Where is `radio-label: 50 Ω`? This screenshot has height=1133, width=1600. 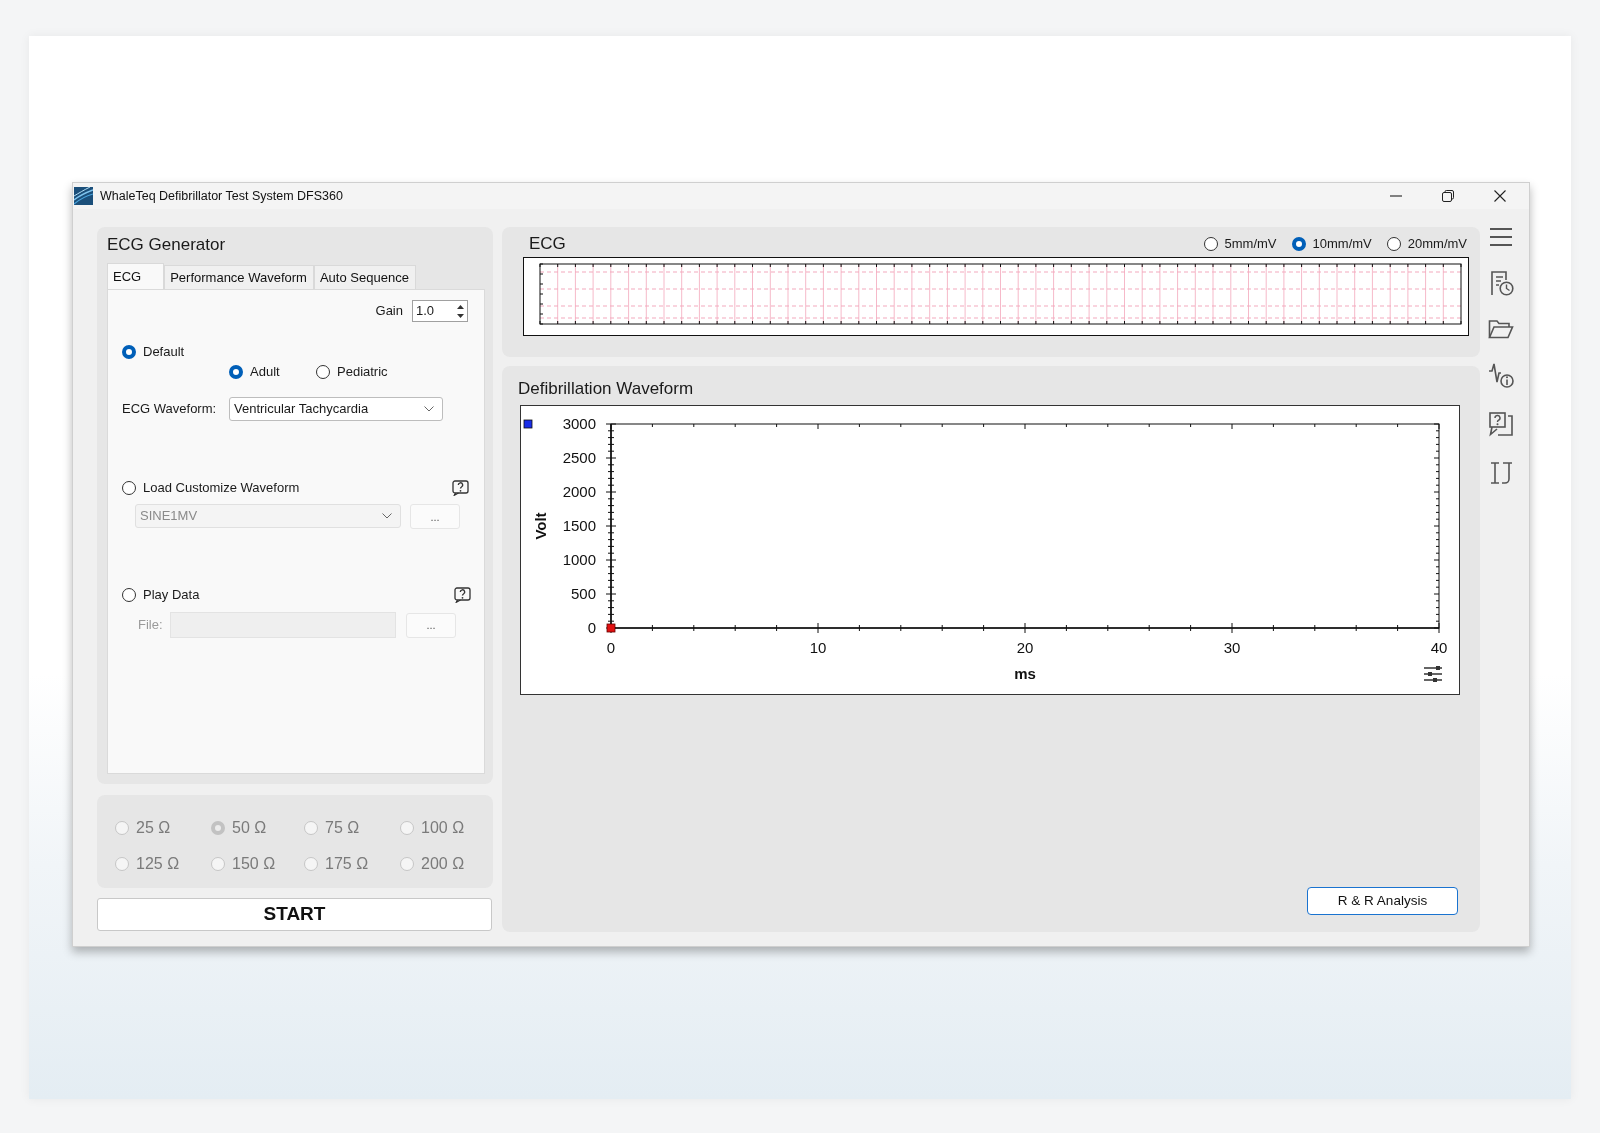 radio-label: 50 Ω is located at coordinates (249, 828).